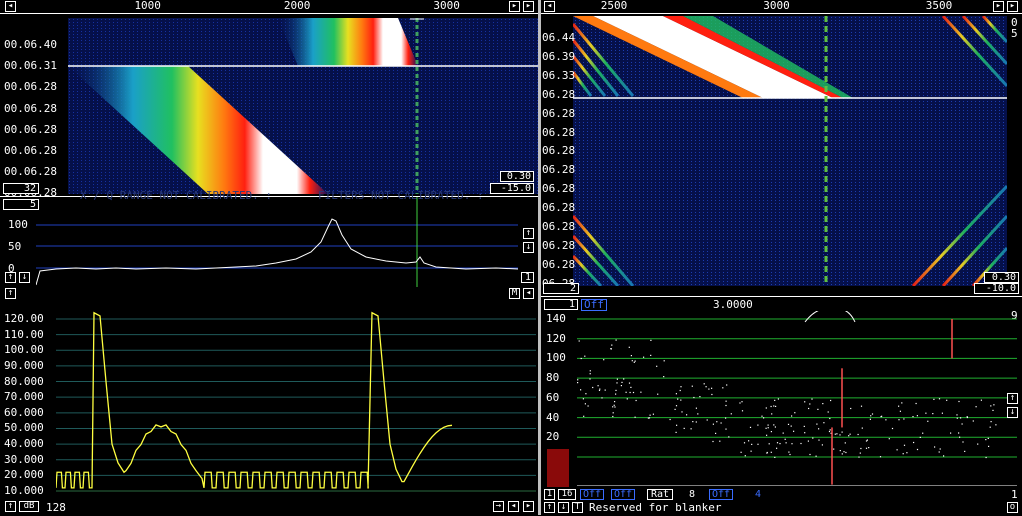  Describe the element at coordinates (10, 293) in the screenshot. I see `filter-up-button: ↑` at that location.